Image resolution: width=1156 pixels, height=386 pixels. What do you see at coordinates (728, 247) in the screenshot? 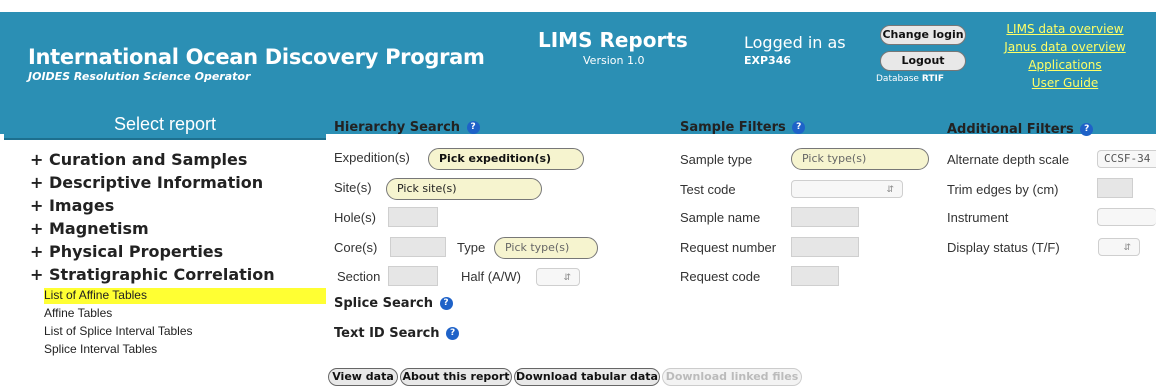
I see `request-number-label: Request number` at bounding box center [728, 247].